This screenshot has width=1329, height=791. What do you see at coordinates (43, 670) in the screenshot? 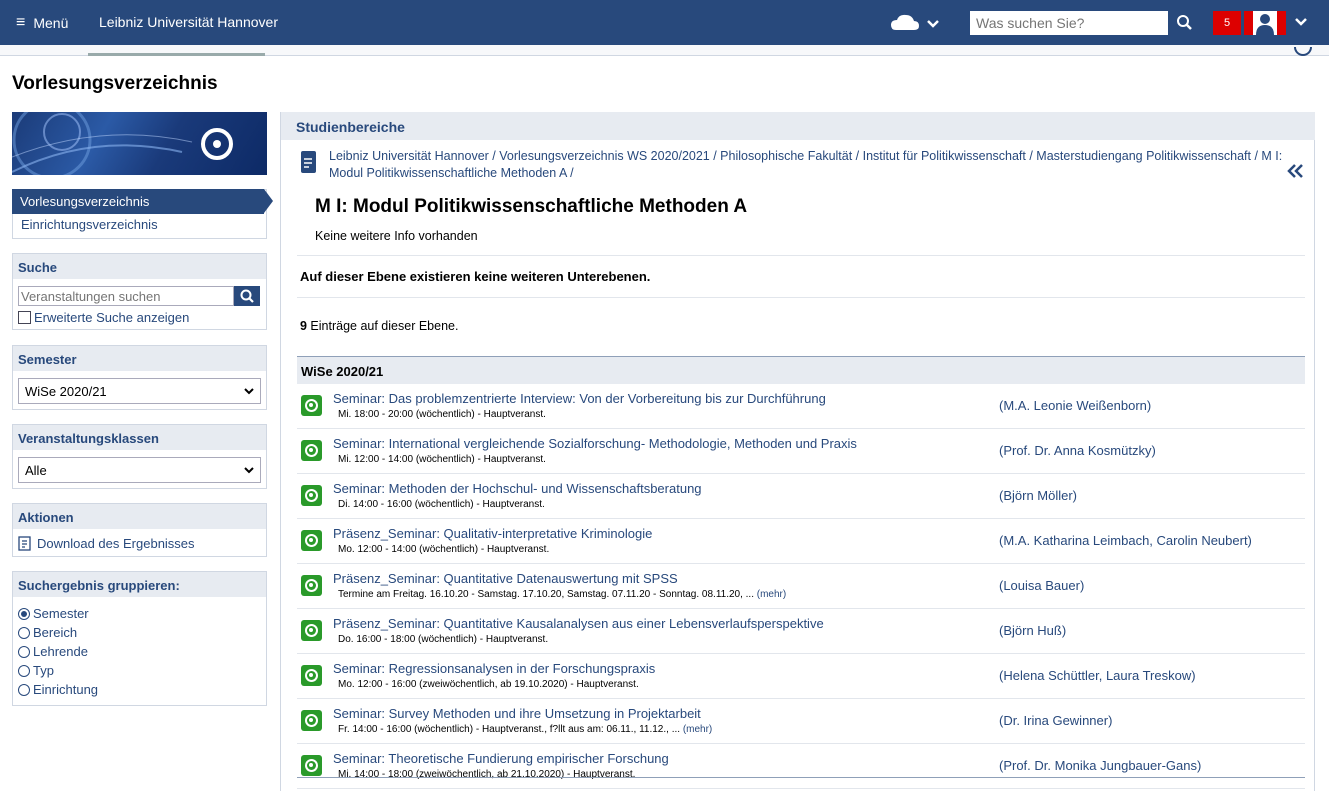
I see `radio-label: Typ` at bounding box center [43, 670].